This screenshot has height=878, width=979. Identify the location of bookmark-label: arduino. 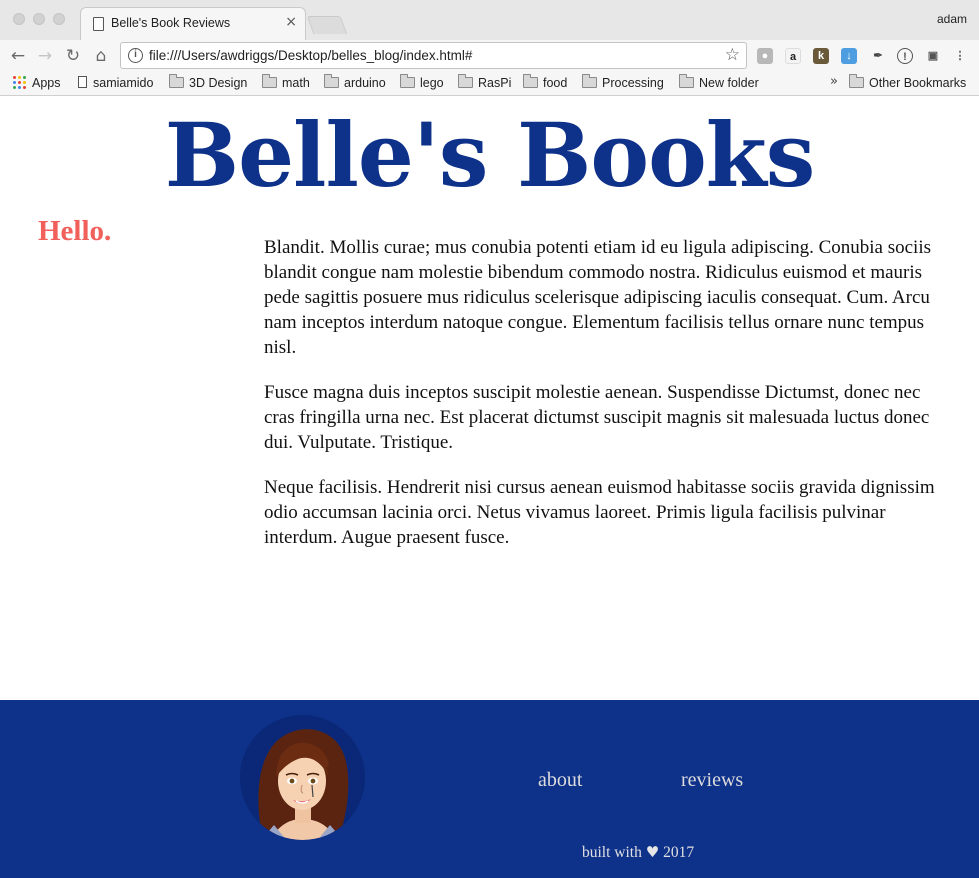
(365, 83).